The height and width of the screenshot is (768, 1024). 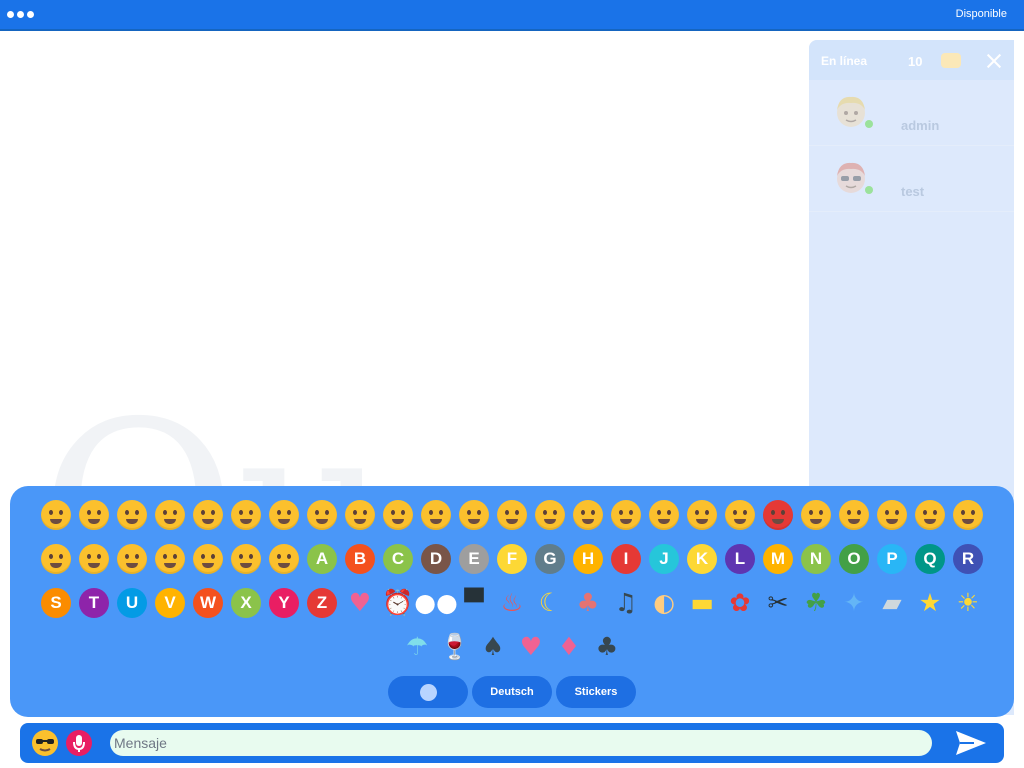 What do you see at coordinates (626, 515) in the screenshot?
I see `emoji-kissing-icon` at bounding box center [626, 515].